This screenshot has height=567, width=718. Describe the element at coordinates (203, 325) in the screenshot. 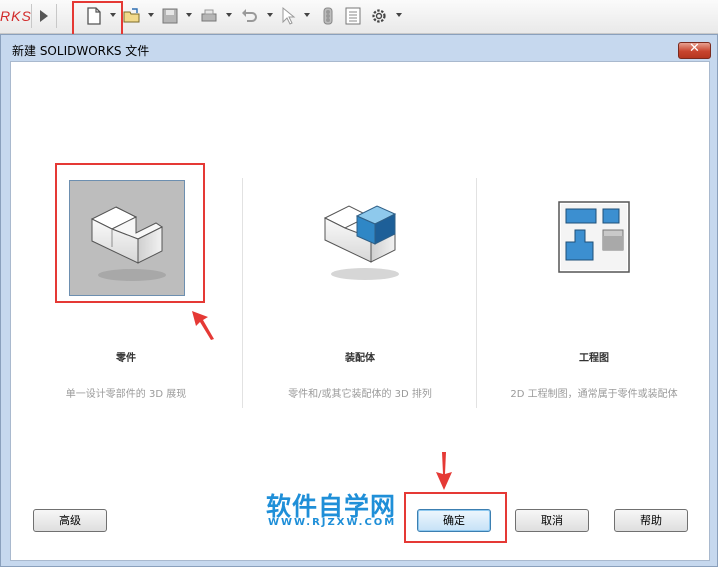

I see `arrow-up-left-icon` at that location.